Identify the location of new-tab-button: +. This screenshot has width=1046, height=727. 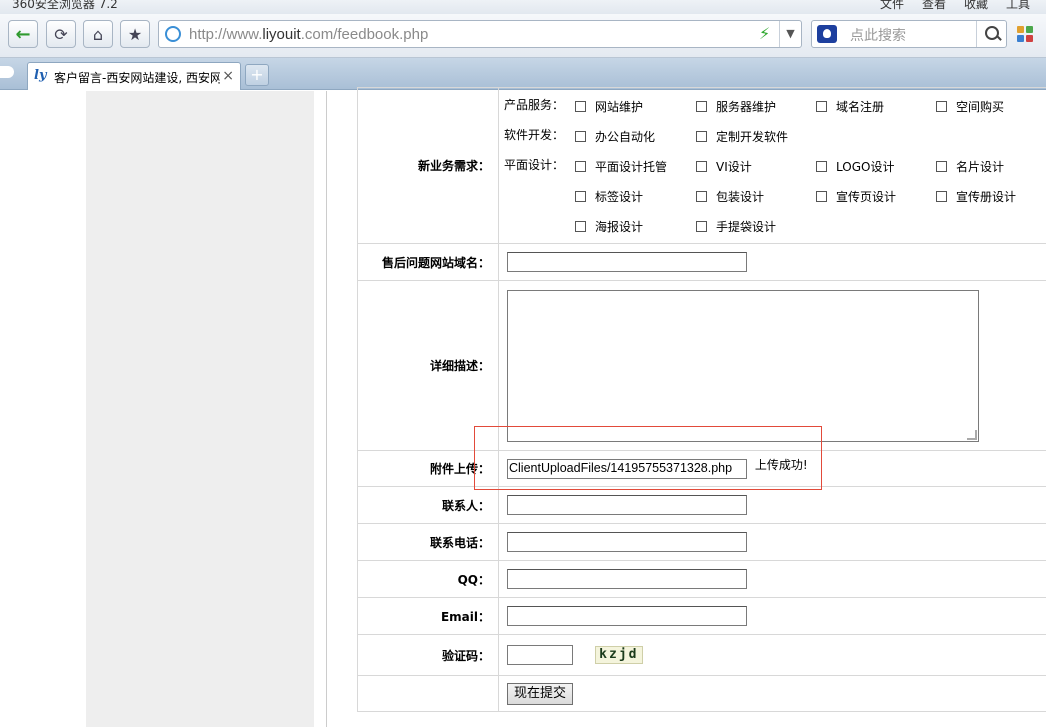
(257, 75).